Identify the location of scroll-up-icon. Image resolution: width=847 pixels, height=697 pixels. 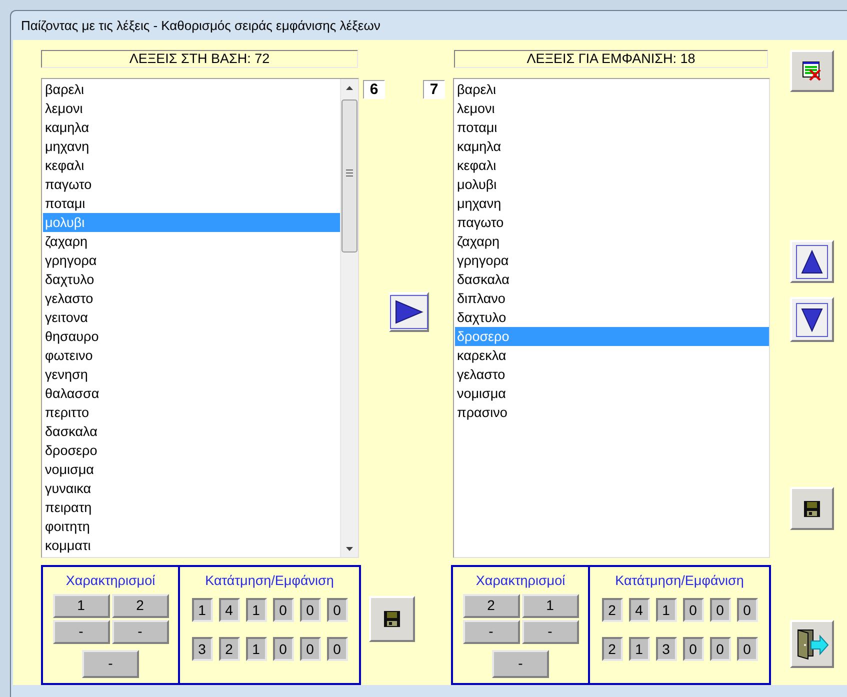
(349, 88).